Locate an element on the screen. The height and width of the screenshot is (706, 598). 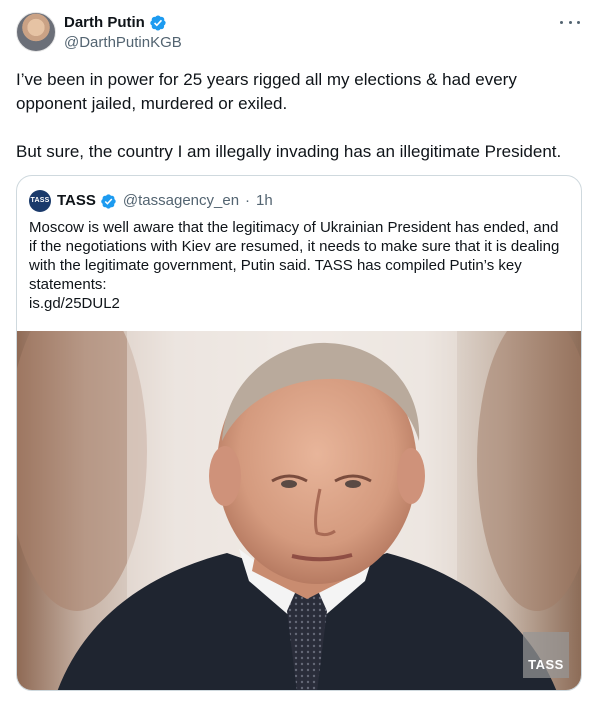
quoted-tweet-header: TASS TASS @tassagency_en · 1h is located at coordinates (151, 201).